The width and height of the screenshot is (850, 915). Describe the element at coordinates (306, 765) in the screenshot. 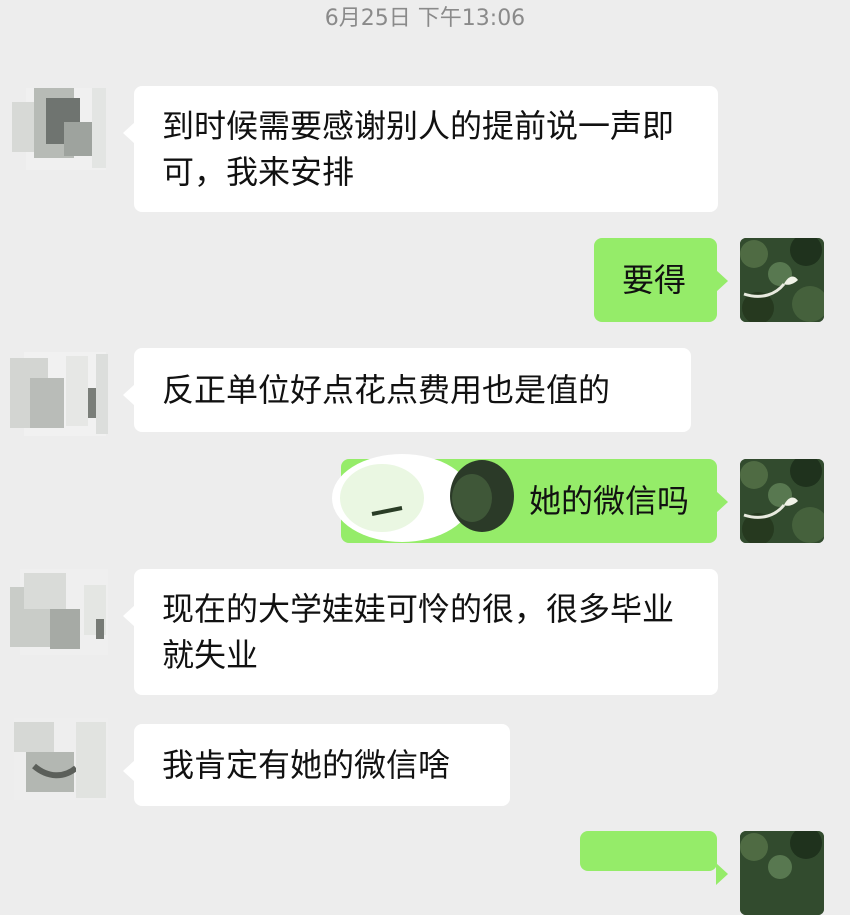

I see `message-text: 我肯定有她的微信啥` at that location.